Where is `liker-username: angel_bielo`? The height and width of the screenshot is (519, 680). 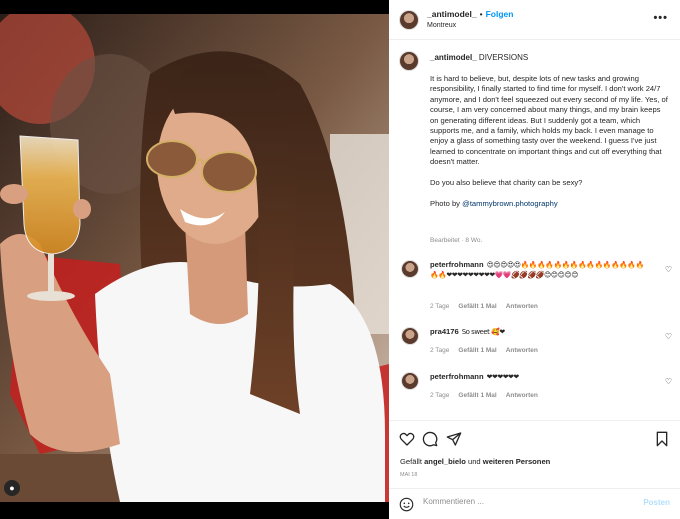
liker-username: angel_bielo is located at coordinates (445, 461).